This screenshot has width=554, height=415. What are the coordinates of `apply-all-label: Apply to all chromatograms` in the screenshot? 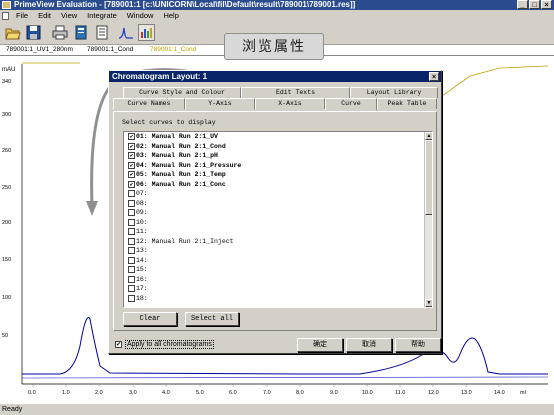 It's located at (169, 344).